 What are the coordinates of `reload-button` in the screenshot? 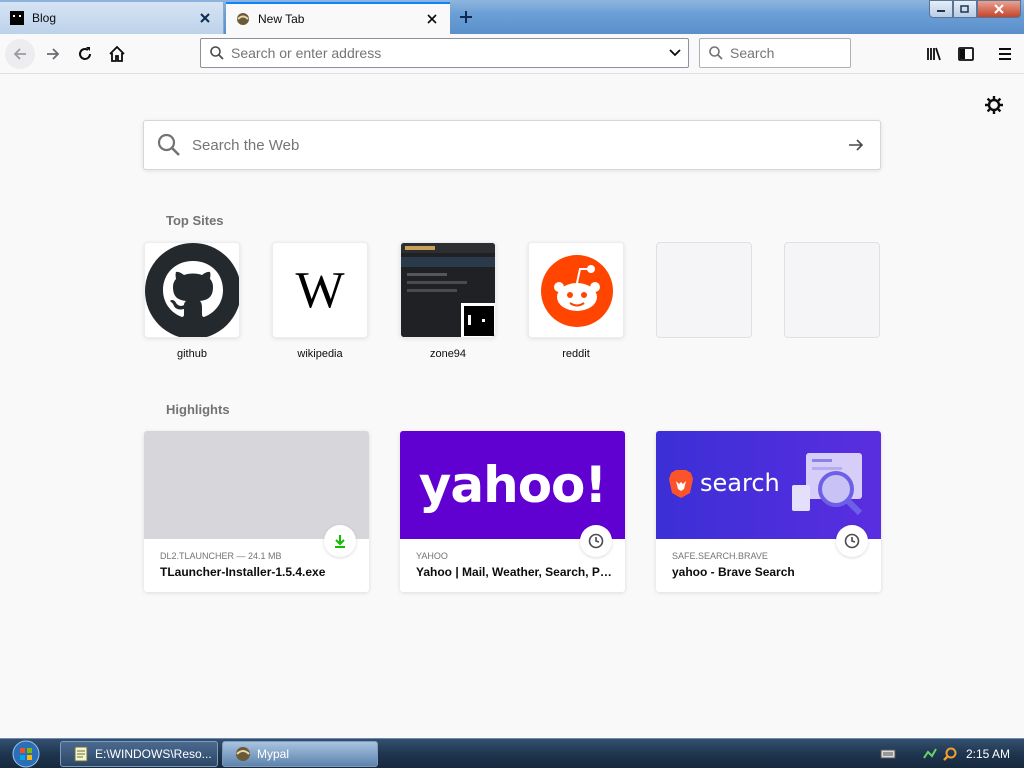 It's located at (85, 54).